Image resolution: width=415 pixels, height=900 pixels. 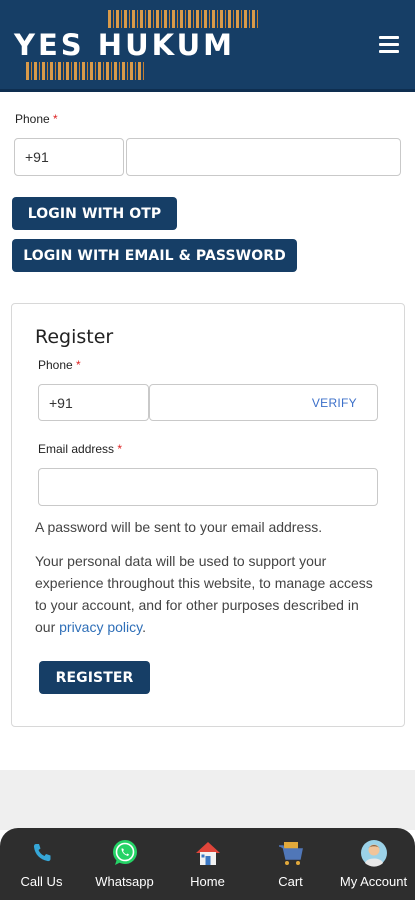 What do you see at coordinates (208, 853) in the screenshot?
I see `home-icon` at bounding box center [208, 853].